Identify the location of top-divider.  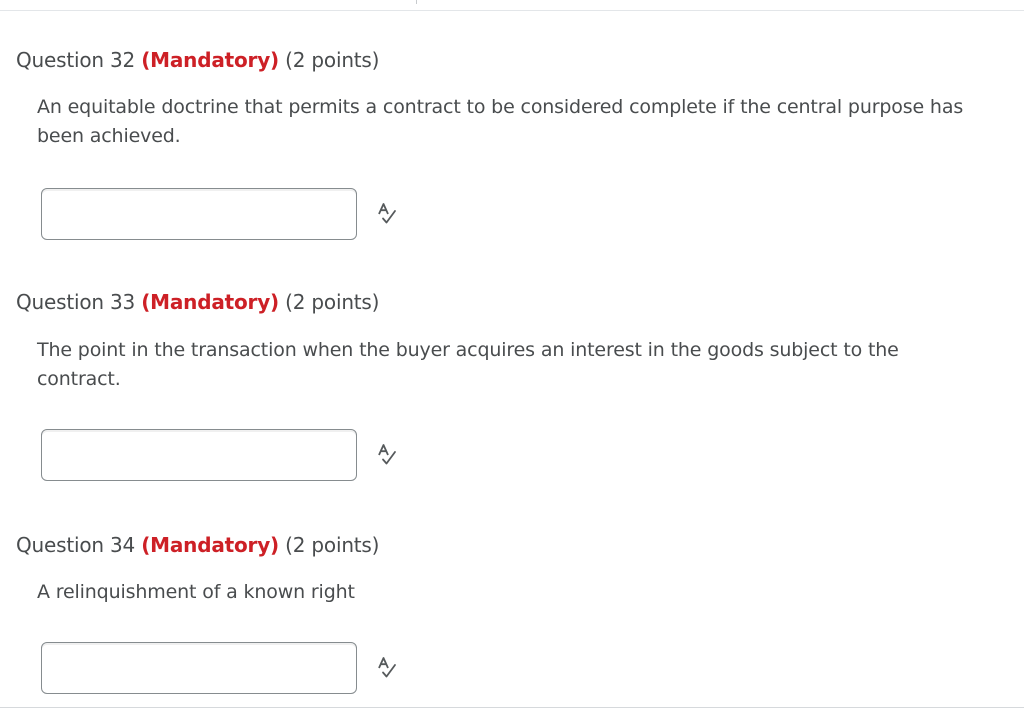
(512, 10).